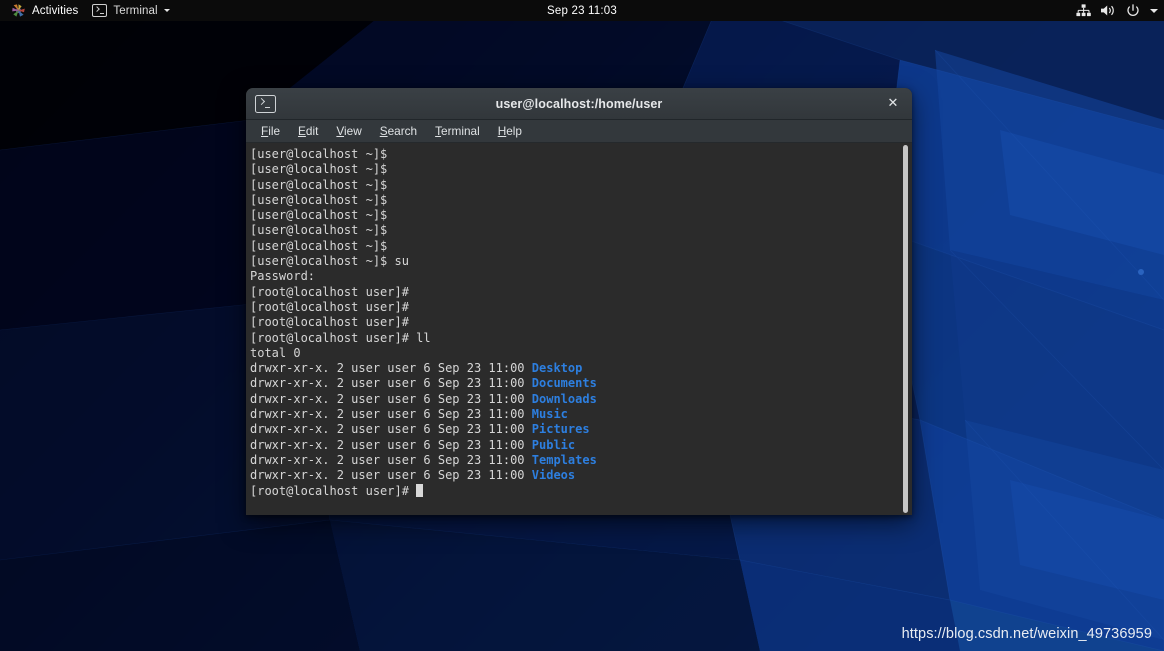  What do you see at coordinates (420, 490) in the screenshot?
I see `text-cursor` at bounding box center [420, 490].